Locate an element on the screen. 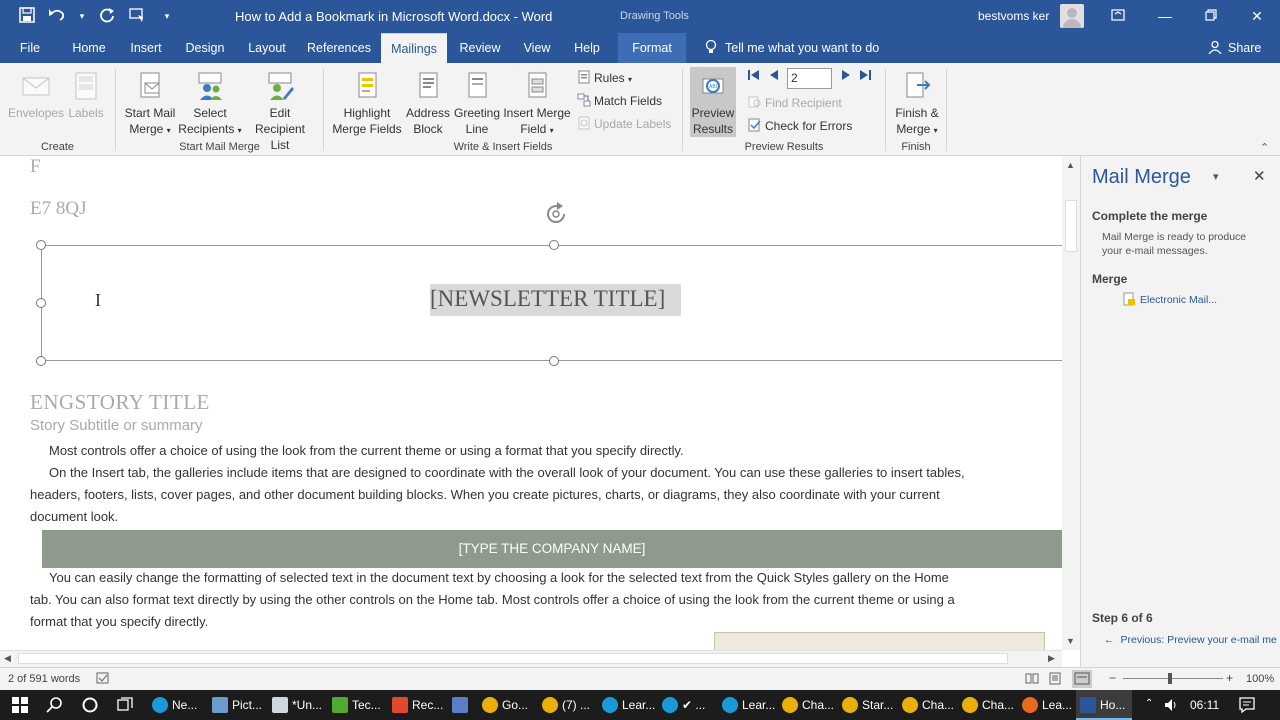  undo-icon is located at coordinates (57, 16).